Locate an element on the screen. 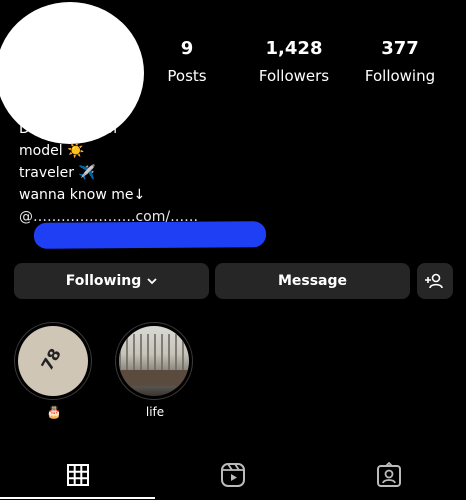 The image size is (466, 500). tagged-tab is located at coordinates (389, 475).